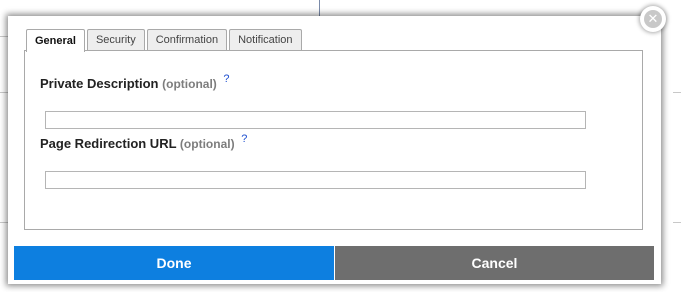 This screenshot has width=681, height=292. What do you see at coordinates (187, 39) in the screenshot?
I see `tab-confirmation: Confirmation` at bounding box center [187, 39].